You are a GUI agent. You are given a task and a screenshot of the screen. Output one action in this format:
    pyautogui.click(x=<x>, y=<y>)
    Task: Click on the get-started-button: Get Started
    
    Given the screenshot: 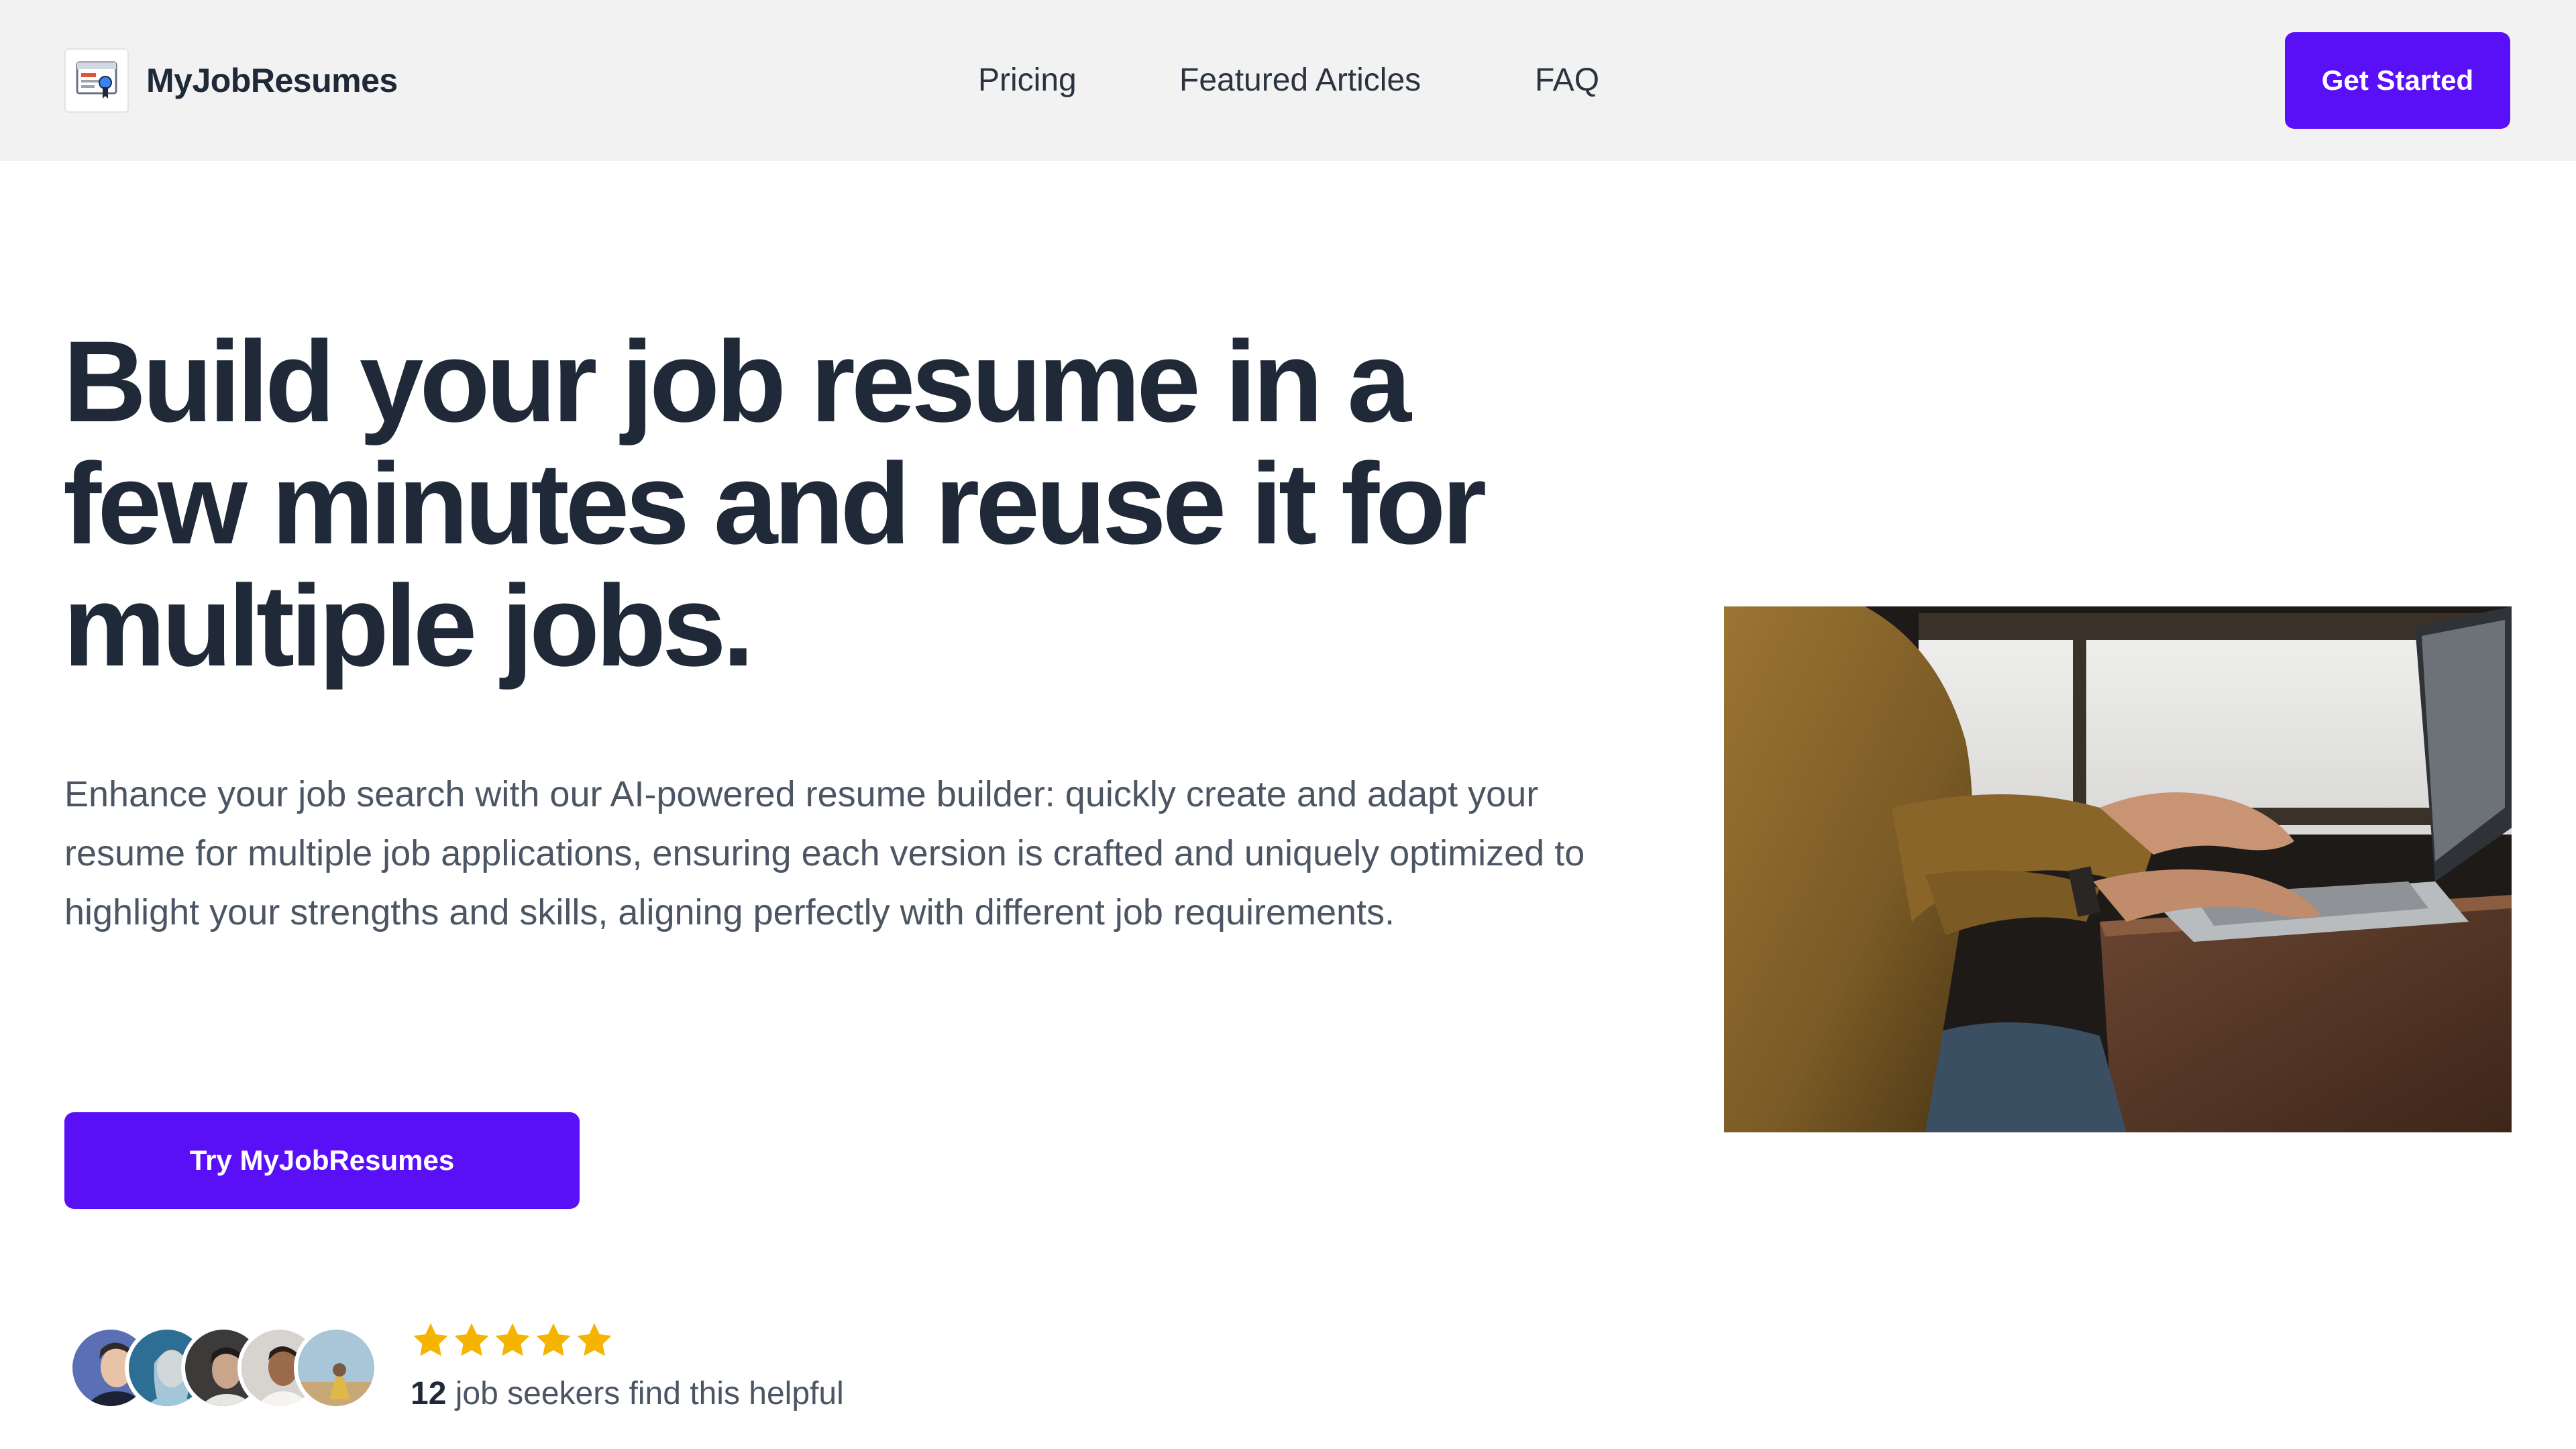 What is the action you would take?
    pyautogui.click(x=2397, y=80)
    